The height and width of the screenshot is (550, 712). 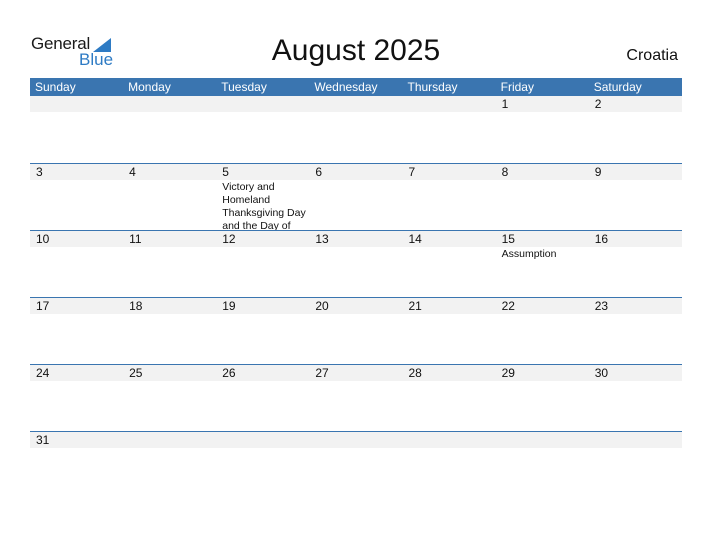 I want to click on day-number: 23, so click(x=601, y=306).